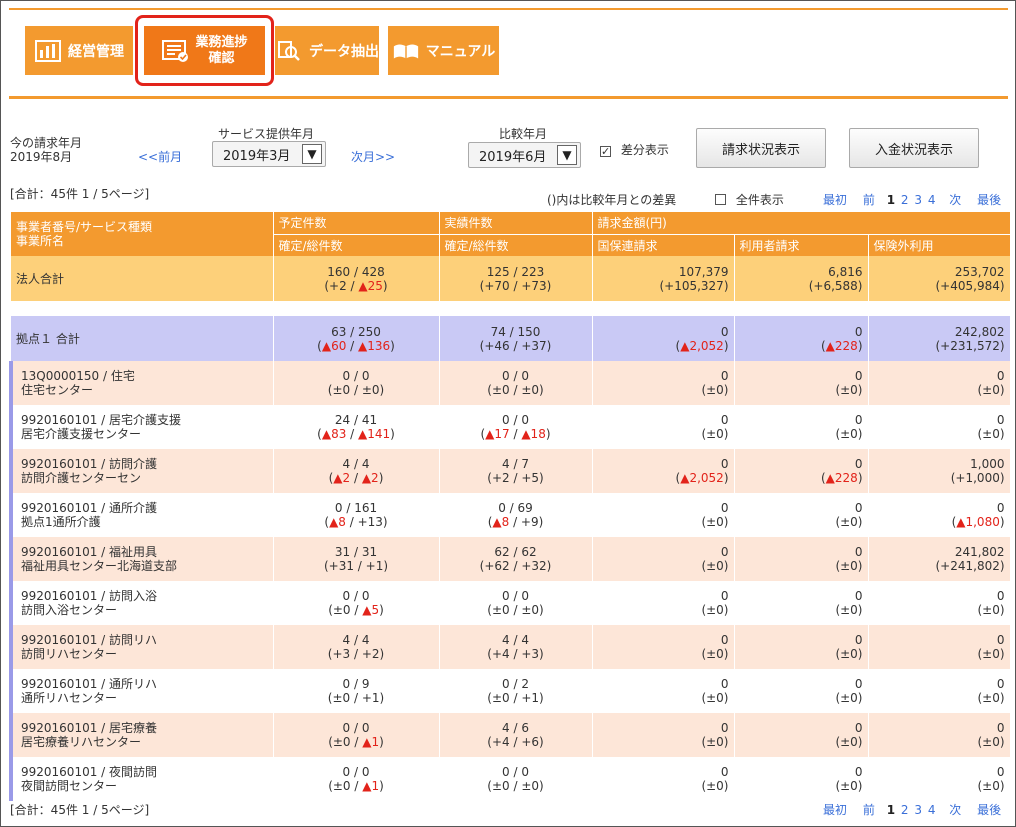 This screenshot has width=1016, height=827. Describe the element at coordinates (443, 50) in the screenshot. I see `nav-manual-button: マニュアル` at that location.